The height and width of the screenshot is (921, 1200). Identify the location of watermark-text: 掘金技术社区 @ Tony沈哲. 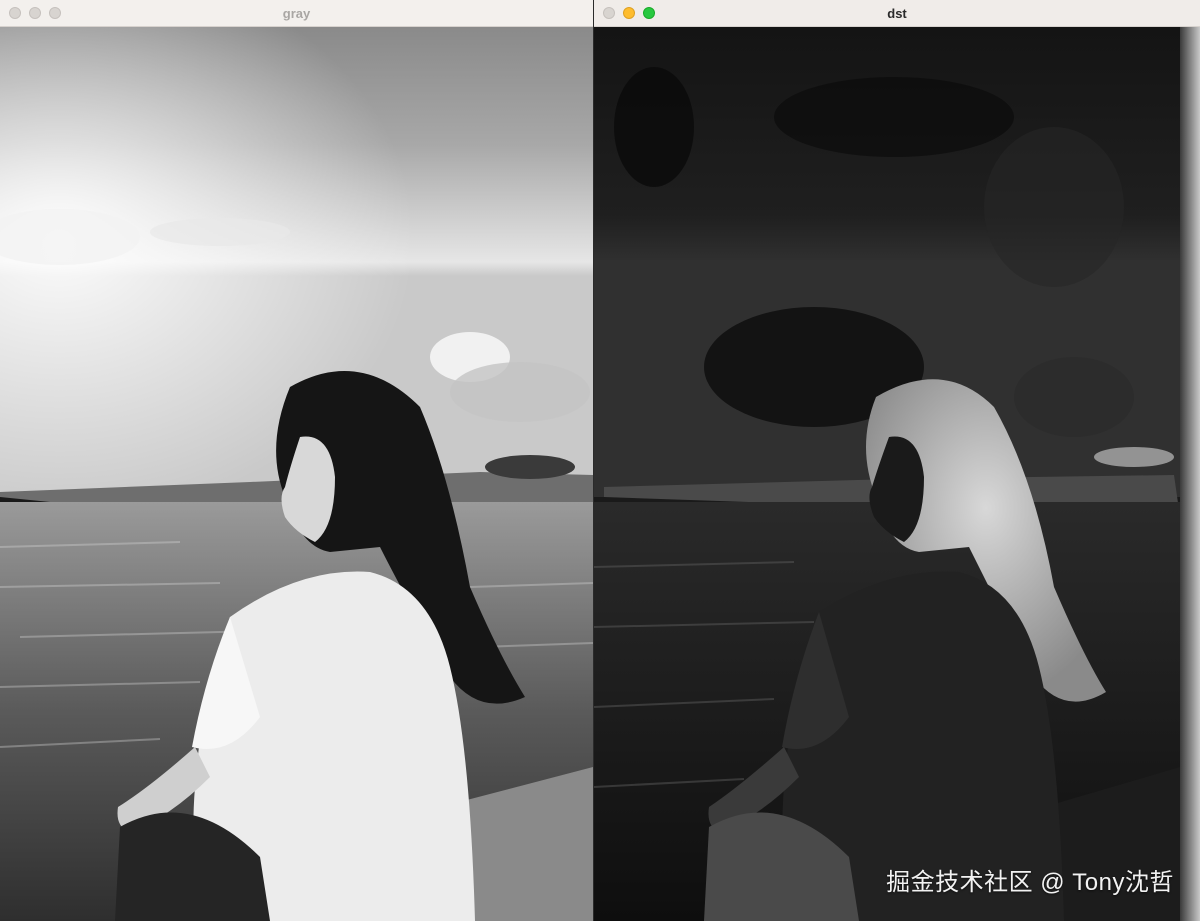
(1030, 882).